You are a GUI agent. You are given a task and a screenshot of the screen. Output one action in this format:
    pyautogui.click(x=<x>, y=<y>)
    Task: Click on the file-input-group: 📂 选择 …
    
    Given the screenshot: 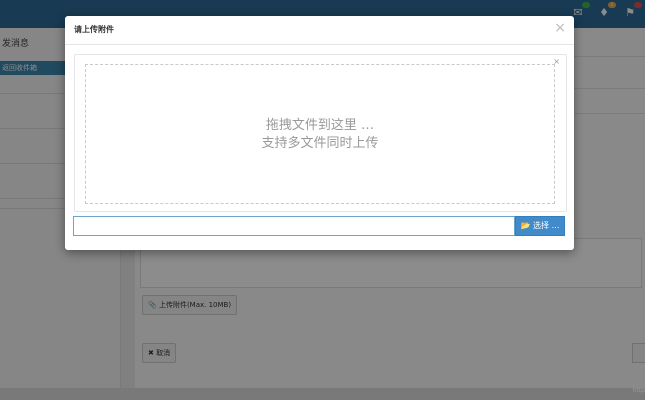 What is the action you would take?
    pyautogui.click(x=319, y=226)
    